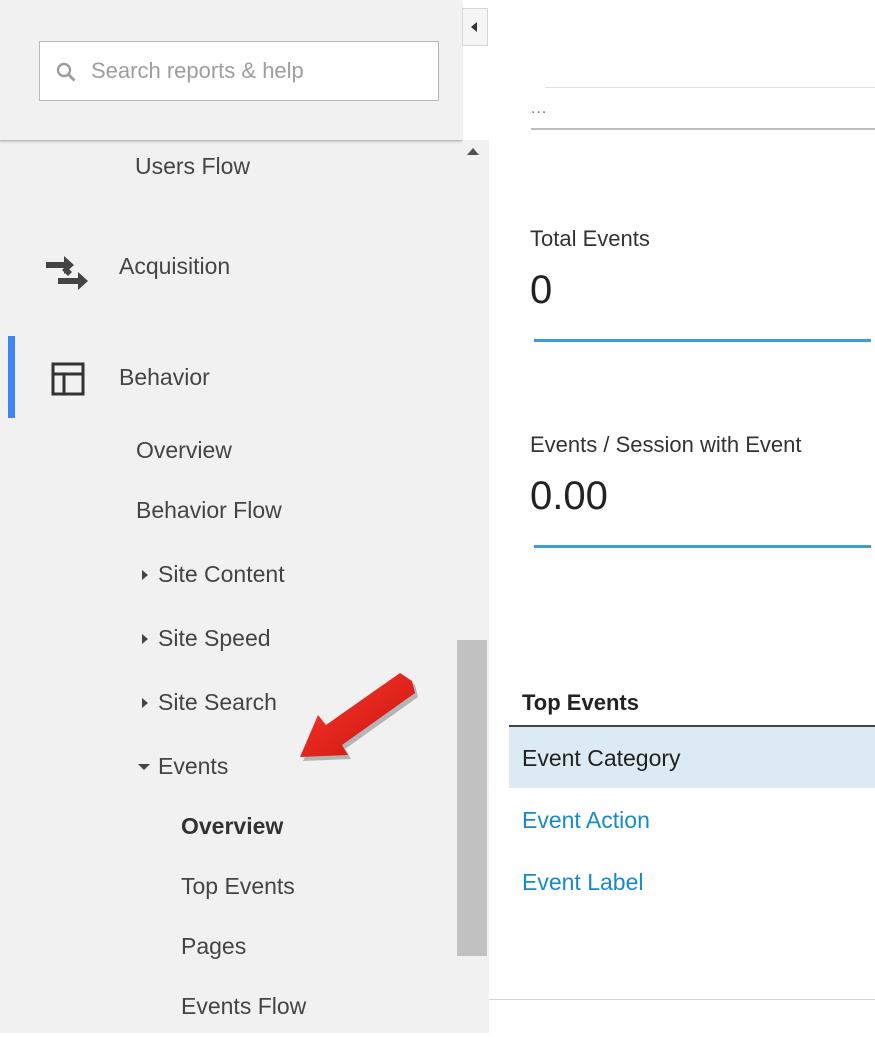 Image resolution: width=875 pixels, height=1037 pixels. I want to click on metric-label-total-events: Total Events, so click(590, 238).